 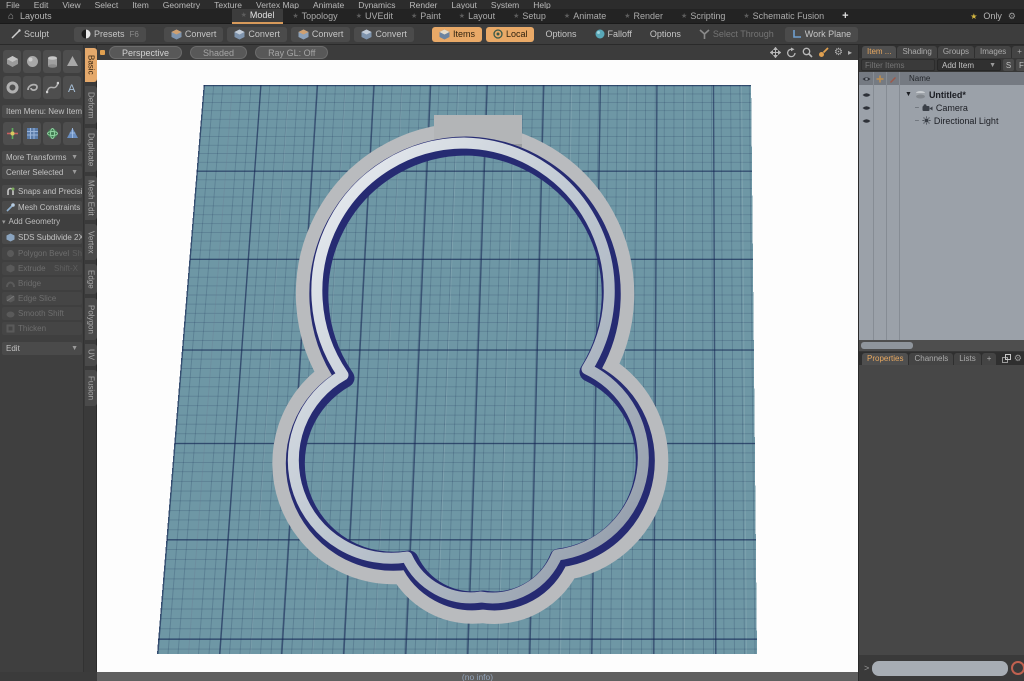 I want to click on options-button-2: Options, so click(x=665, y=34).